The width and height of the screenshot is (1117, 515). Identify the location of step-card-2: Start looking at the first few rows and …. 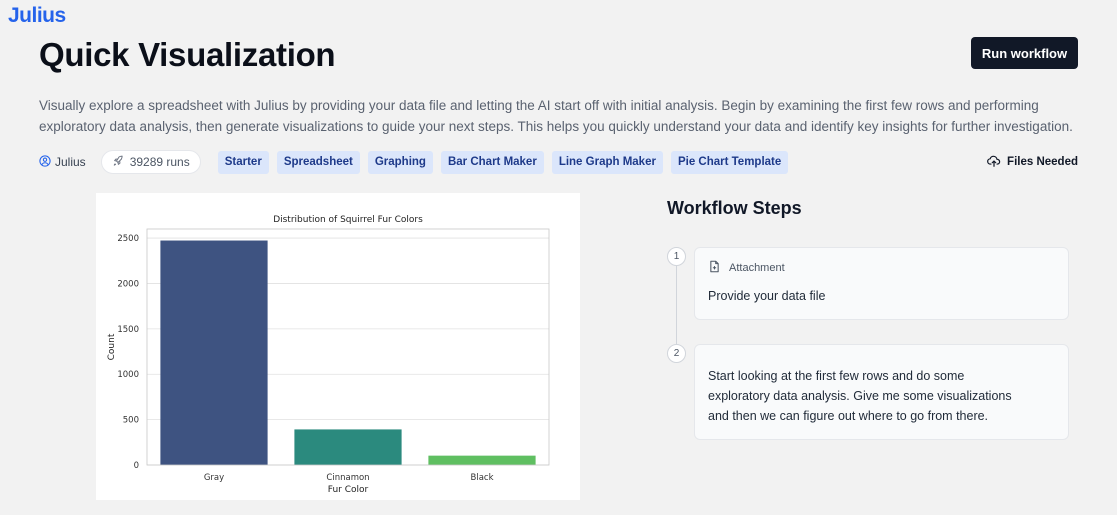
(881, 392).